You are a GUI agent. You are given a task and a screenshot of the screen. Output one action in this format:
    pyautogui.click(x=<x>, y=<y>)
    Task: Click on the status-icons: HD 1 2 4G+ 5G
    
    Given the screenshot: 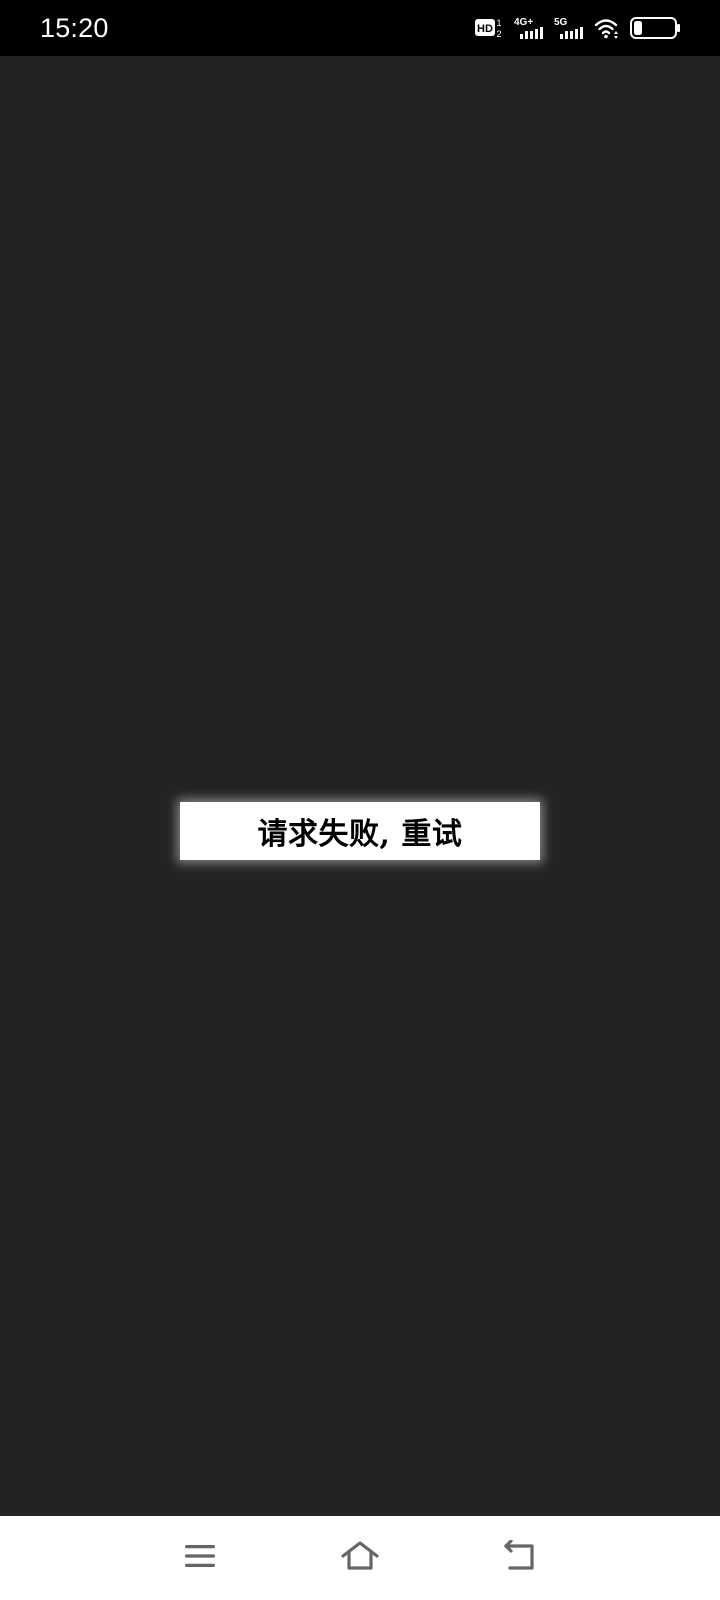 What is the action you would take?
    pyautogui.click(x=578, y=28)
    